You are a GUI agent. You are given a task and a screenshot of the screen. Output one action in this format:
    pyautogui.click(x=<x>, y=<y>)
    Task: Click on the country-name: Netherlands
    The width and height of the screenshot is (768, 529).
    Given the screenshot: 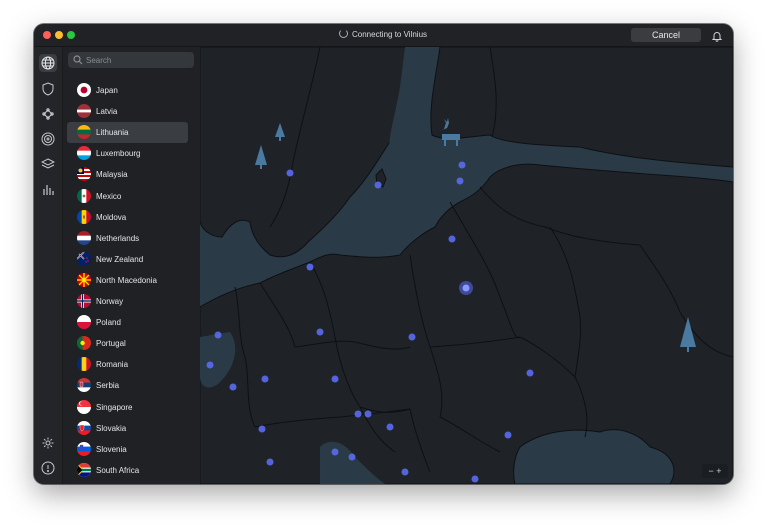 What is the action you would take?
    pyautogui.click(x=118, y=238)
    